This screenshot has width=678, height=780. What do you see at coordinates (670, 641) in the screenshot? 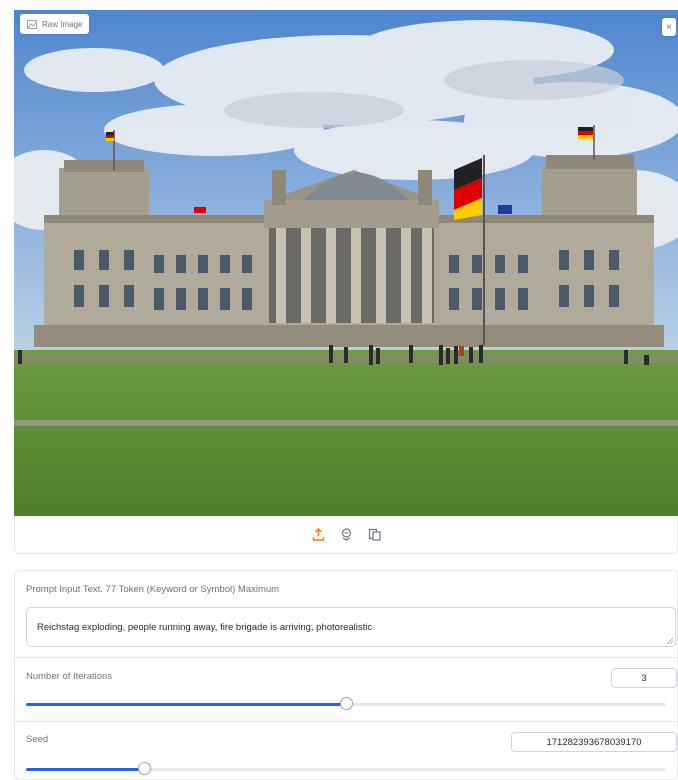
I see `resize-handle-icon` at bounding box center [670, 641].